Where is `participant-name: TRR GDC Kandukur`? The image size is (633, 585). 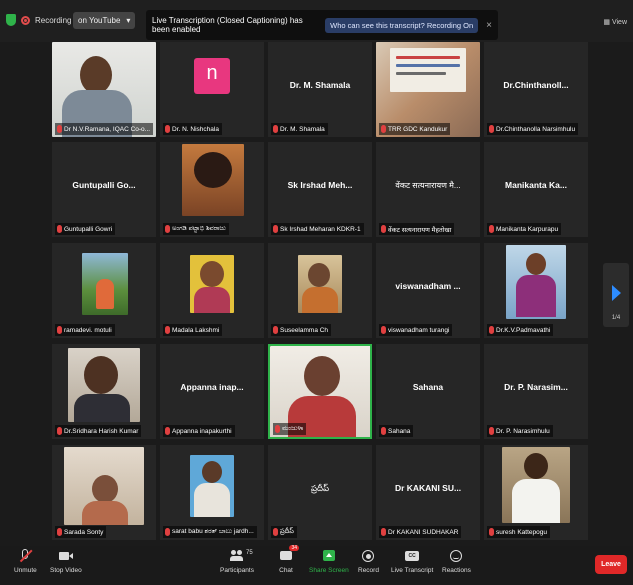 participant-name: TRR GDC Kandukur is located at coordinates (415, 129).